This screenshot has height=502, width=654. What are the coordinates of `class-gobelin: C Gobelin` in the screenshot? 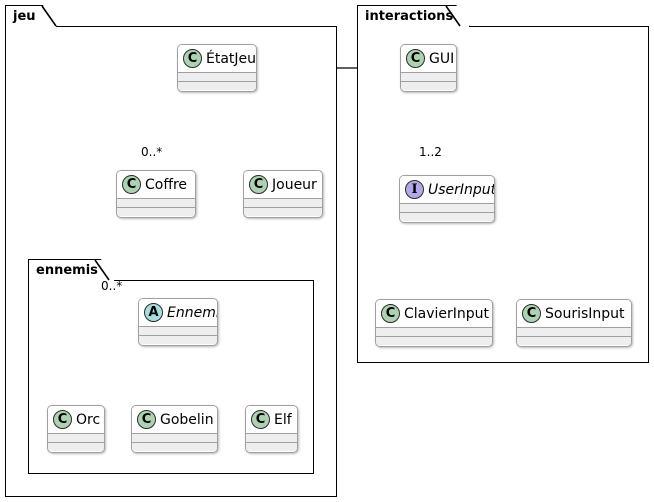 It's located at (174, 429).